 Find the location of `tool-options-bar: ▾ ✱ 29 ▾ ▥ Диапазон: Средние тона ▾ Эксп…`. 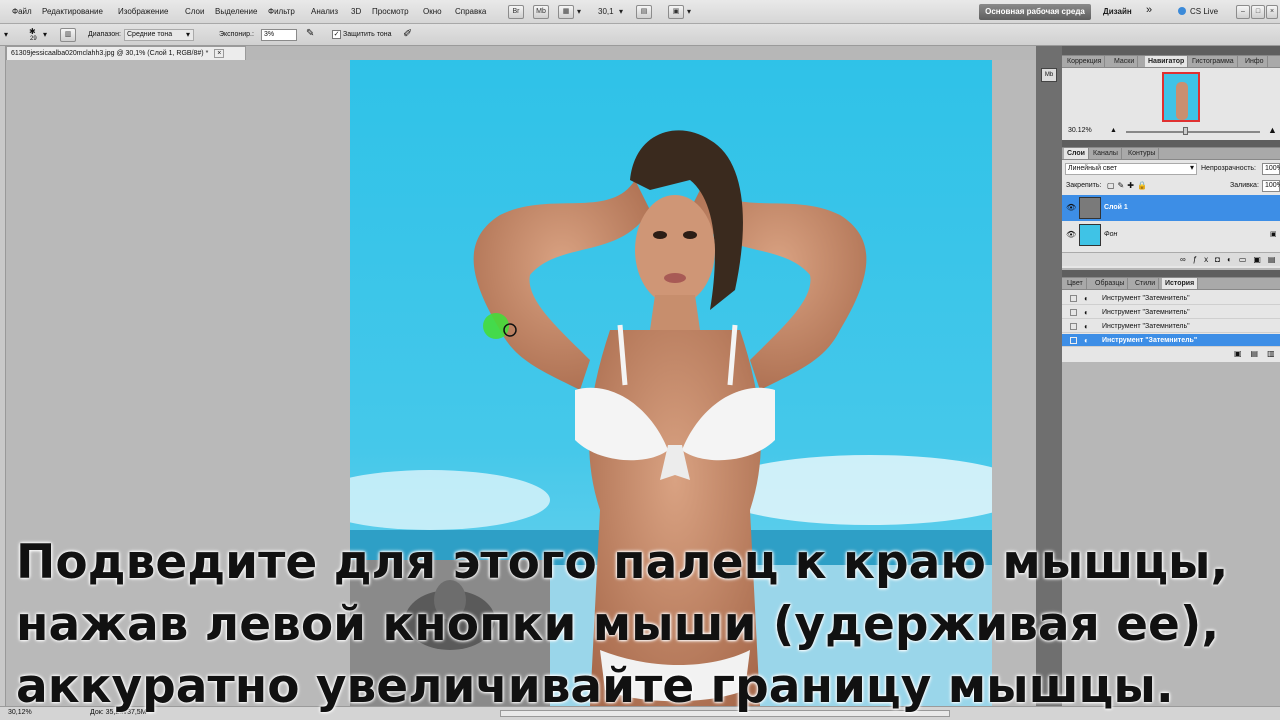

tool-options-bar: ▾ ✱ 29 ▾ ▥ Диапазон: Средние тона ▾ Эксп… is located at coordinates (640, 35).